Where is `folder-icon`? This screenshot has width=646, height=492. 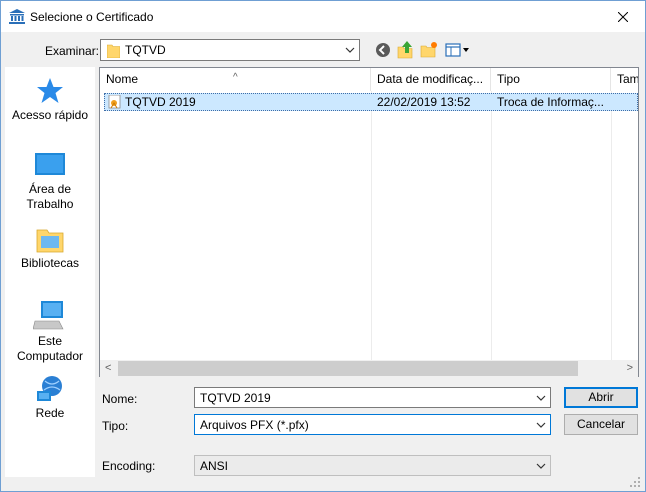
folder-icon is located at coordinates (113, 51).